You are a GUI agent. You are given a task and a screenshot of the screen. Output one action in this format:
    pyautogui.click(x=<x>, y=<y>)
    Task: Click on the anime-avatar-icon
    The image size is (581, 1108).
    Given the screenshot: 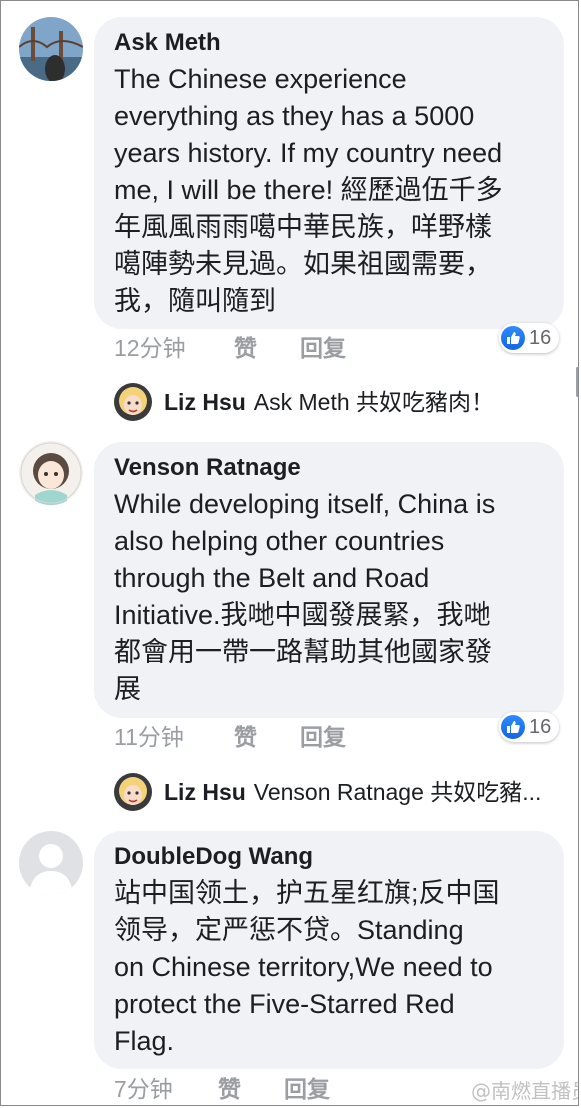 What is the action you would take?
    pyautogui.click(x=51, y=473)
    